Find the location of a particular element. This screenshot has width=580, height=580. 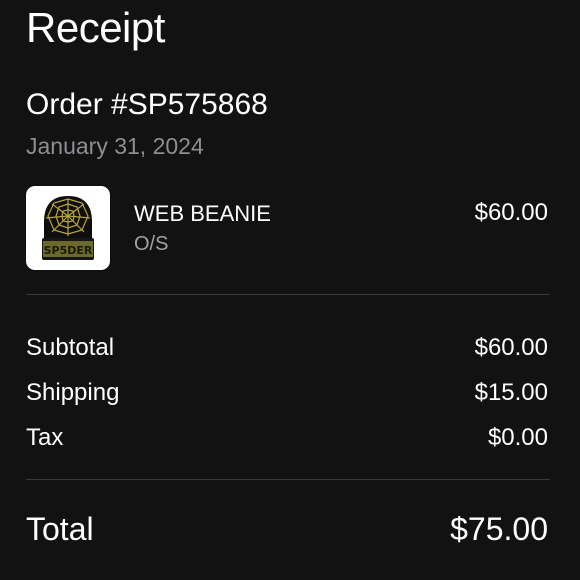

total-row: Total $75.00 is located at coordinates (288, 530).